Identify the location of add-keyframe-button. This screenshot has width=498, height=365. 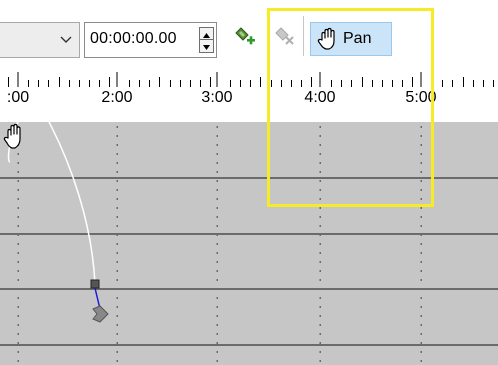
(245, 39).